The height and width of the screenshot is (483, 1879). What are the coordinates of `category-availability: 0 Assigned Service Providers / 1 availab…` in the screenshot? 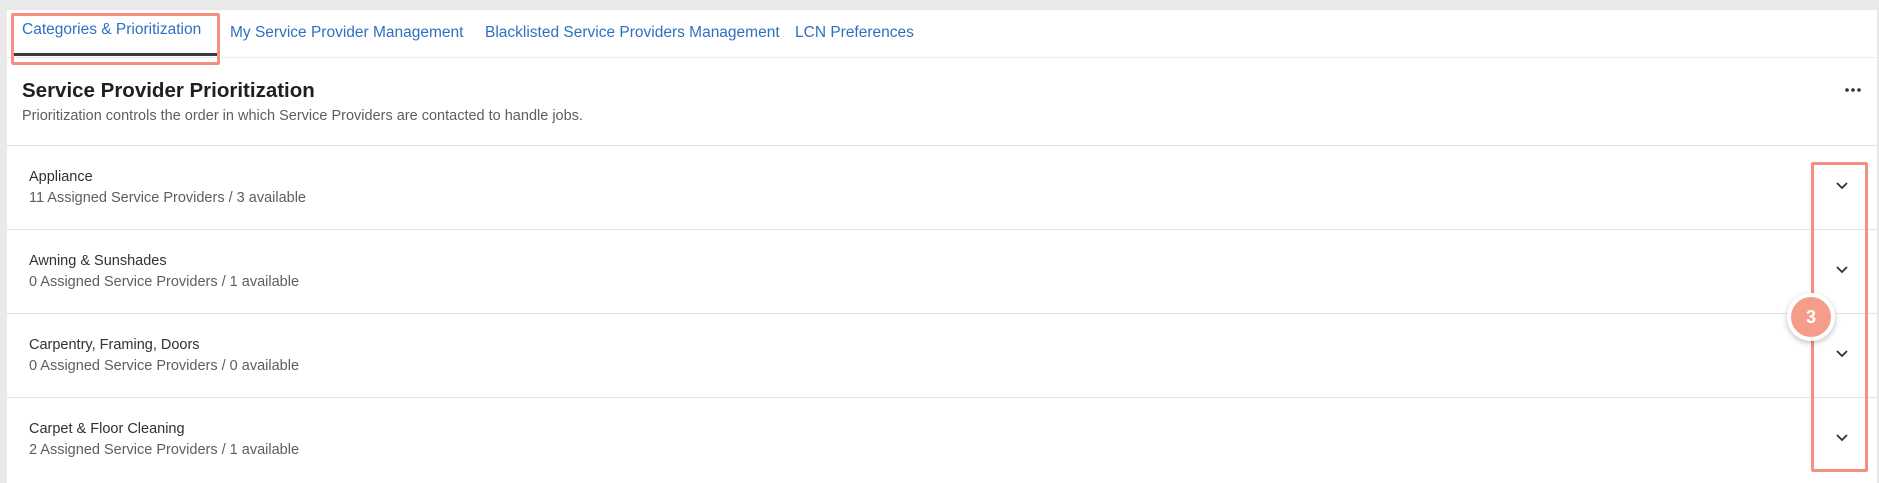 It's located at (164, 282).